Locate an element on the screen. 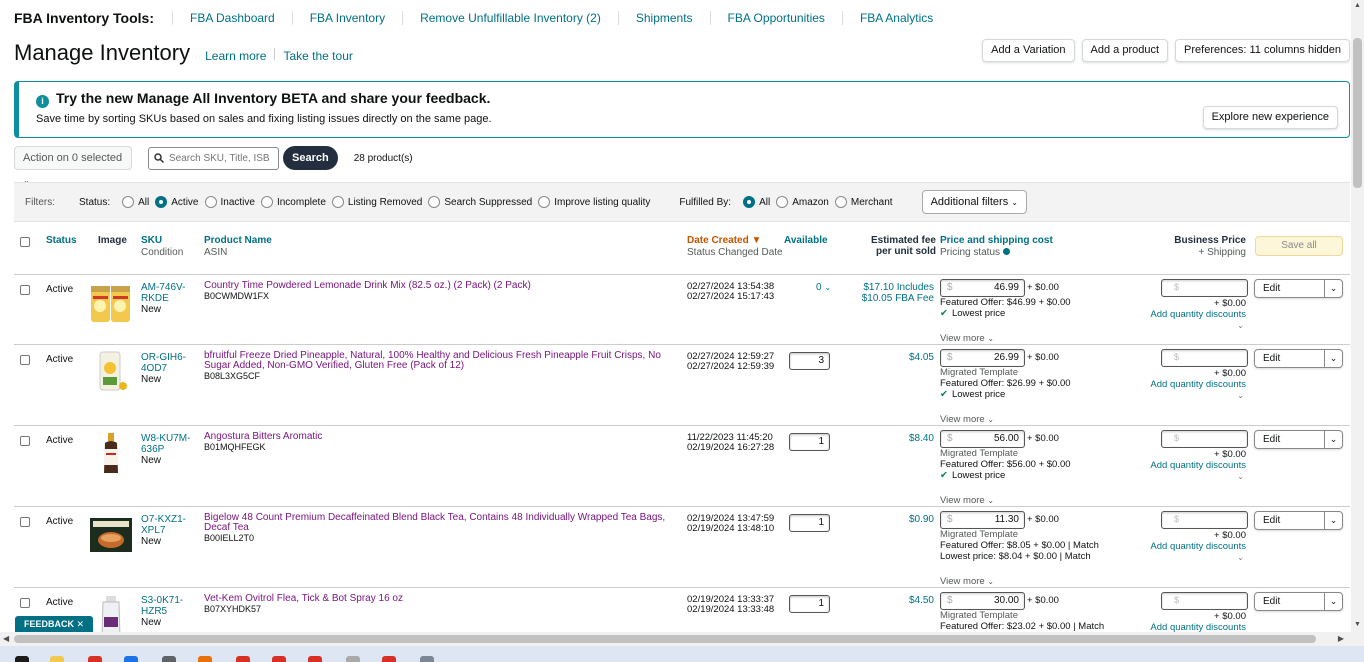 The width and height of the screenshot is (1364, 662). col-product-name: Product Name ASIN is located at coordinates (238, 246).